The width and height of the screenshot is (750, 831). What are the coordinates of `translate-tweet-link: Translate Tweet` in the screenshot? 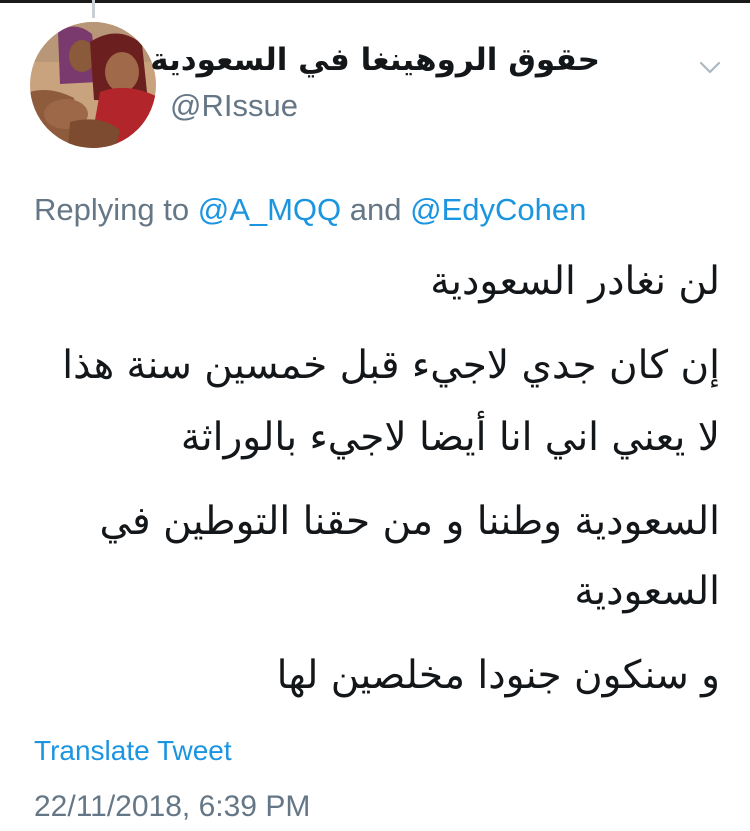 It's located at (133, 751).